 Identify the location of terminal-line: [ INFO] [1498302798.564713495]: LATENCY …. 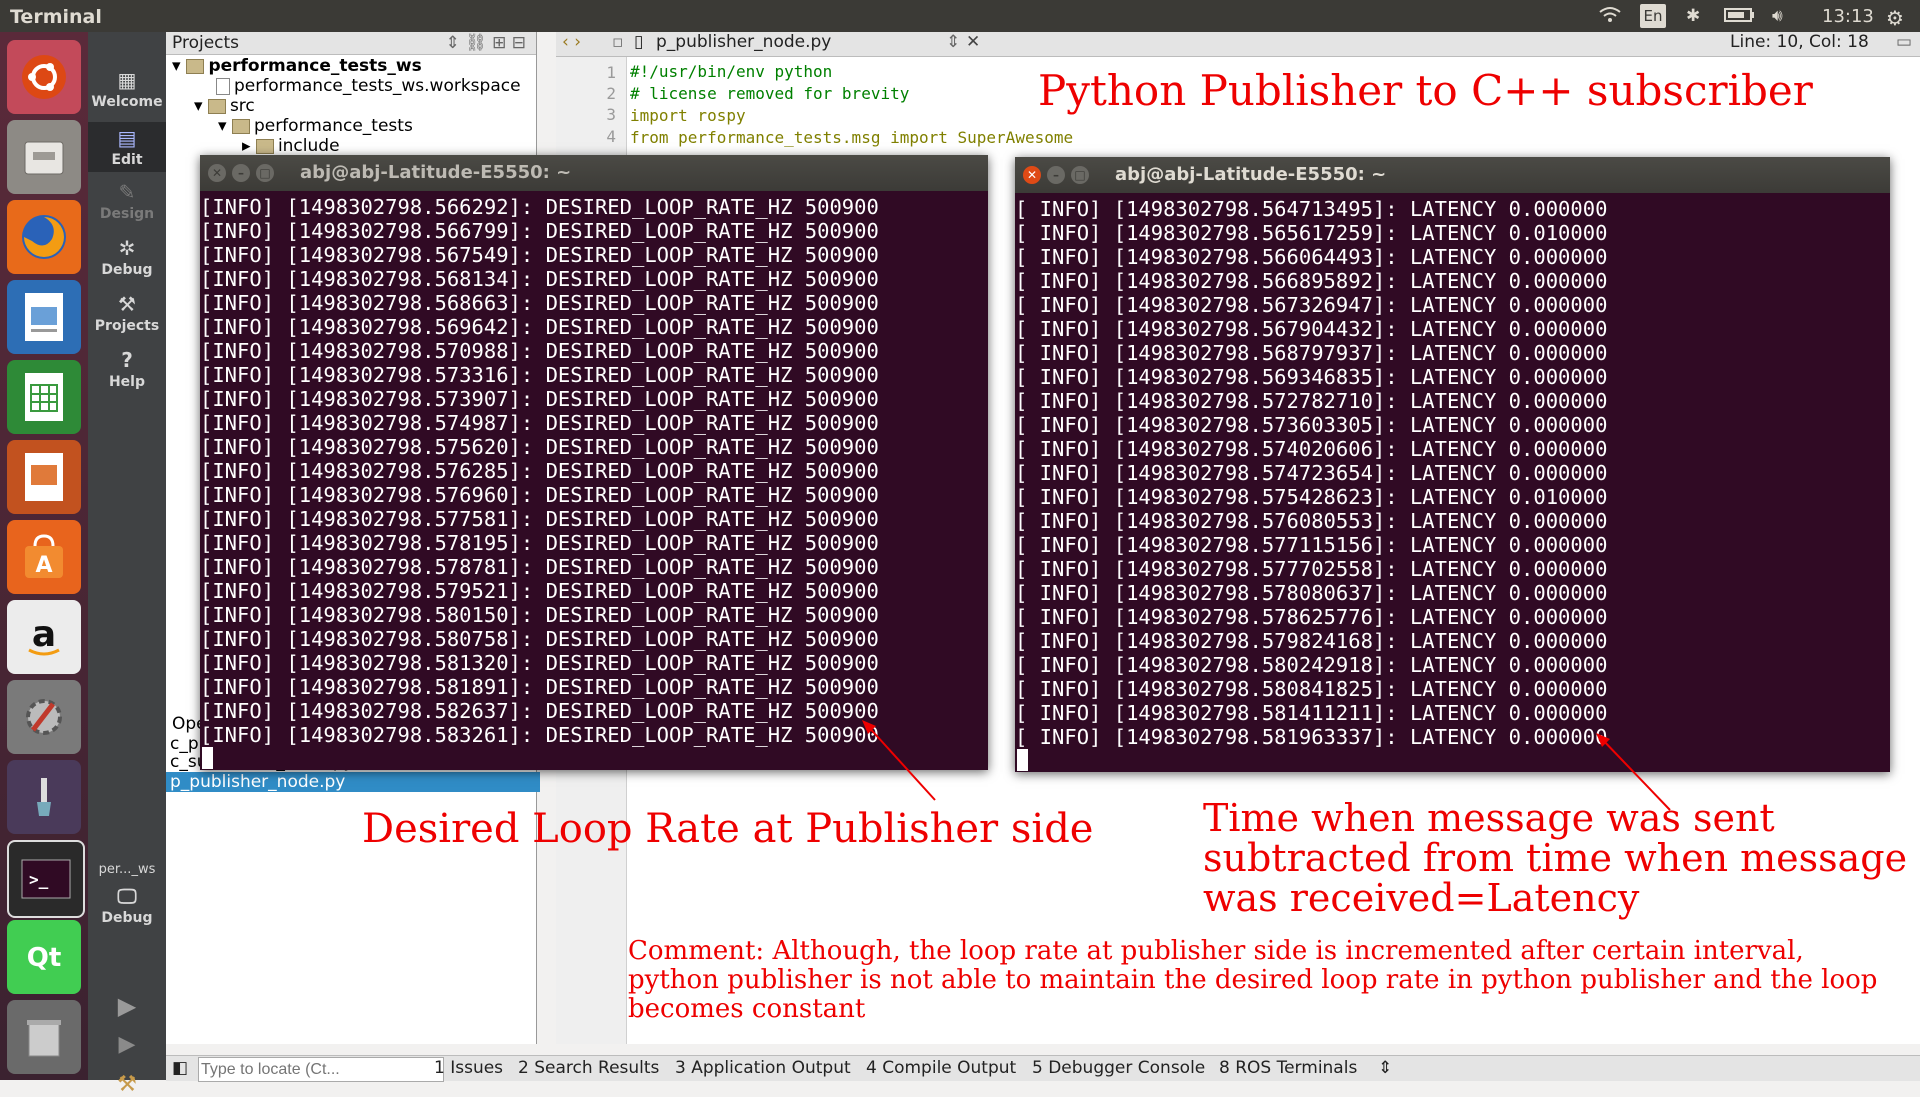
(1311, 209).